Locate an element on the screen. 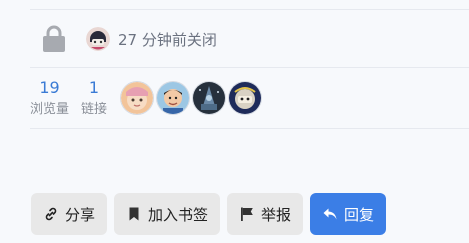  divider-top is located at coordinates (249, 9).